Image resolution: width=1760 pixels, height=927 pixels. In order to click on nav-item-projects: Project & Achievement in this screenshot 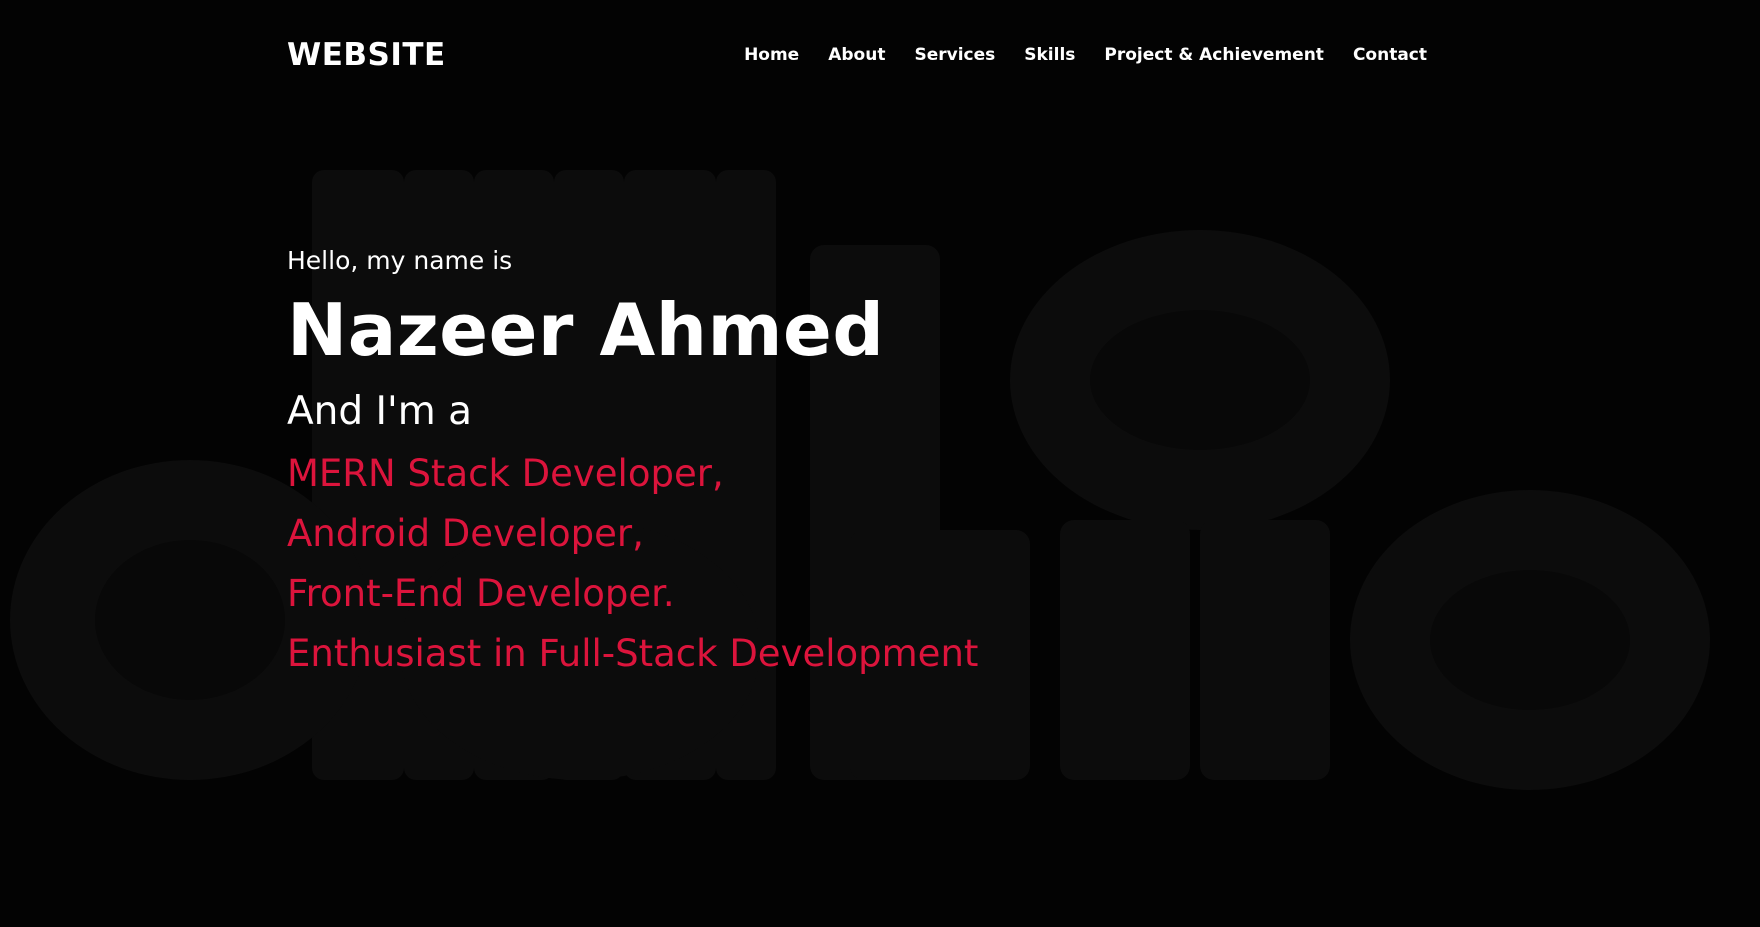, I will do `click(1214, 55)`.